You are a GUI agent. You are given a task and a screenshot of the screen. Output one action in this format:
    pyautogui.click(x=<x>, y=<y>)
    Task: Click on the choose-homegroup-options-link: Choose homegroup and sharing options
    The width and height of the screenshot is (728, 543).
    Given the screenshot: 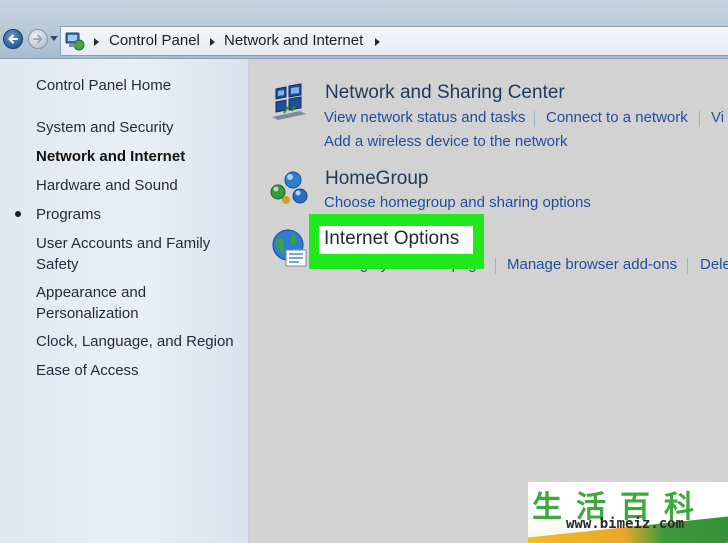 What is the action you would take?
    pyautogui.click(x=457, y=202)
    